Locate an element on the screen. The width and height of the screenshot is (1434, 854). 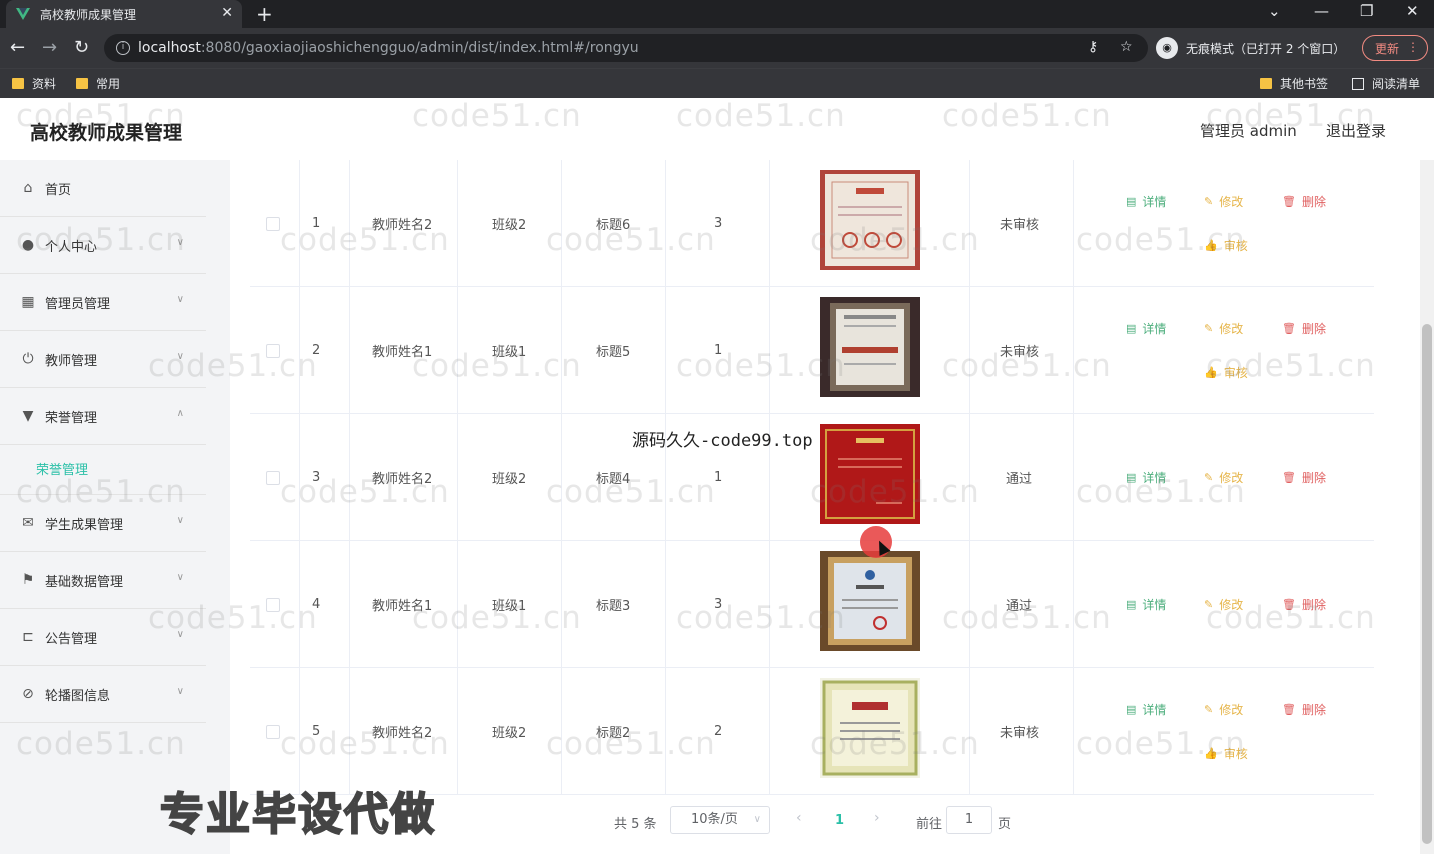
close-tab-icon: ✕ is located at coordinates (227, 13).